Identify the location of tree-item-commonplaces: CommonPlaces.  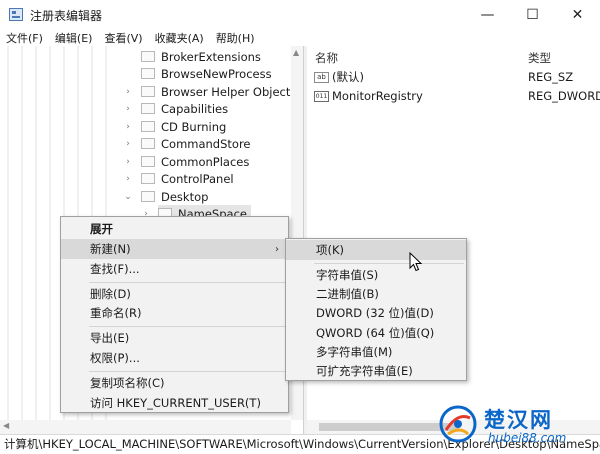
(195, 161).